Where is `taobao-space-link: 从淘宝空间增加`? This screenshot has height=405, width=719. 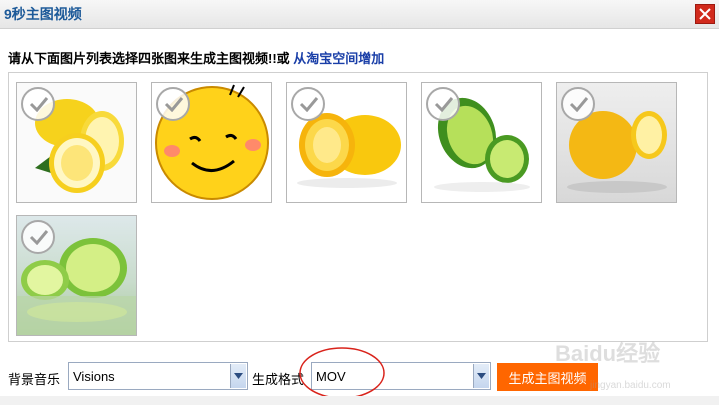 taobao-space-link: 从淘宝空间增加 is located at coordinates (338, 58).